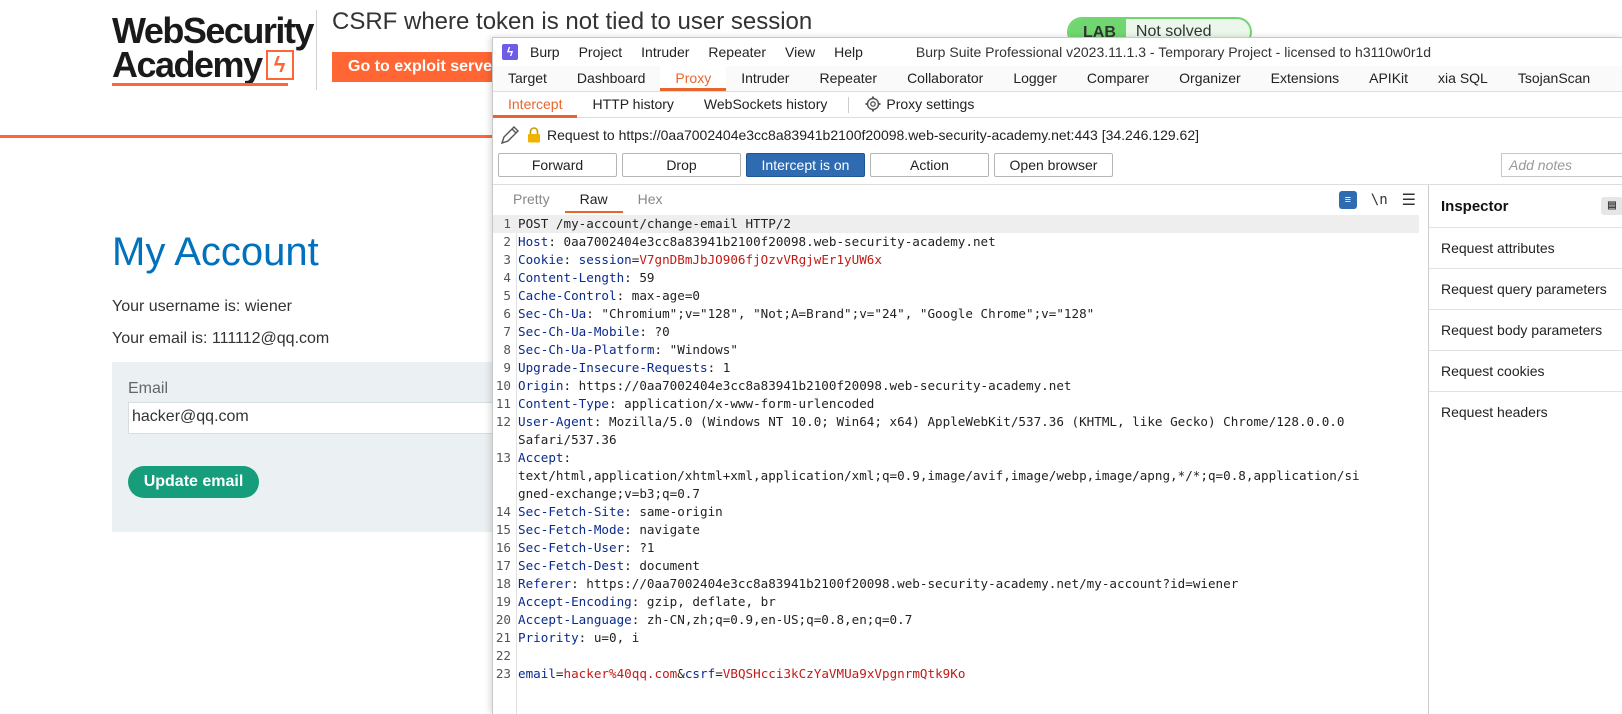 Image resolution: width=1622 pixels, height=714 pixels. I want to click on inspector-body-parameters: Request body parameters, so click(1525, 329).